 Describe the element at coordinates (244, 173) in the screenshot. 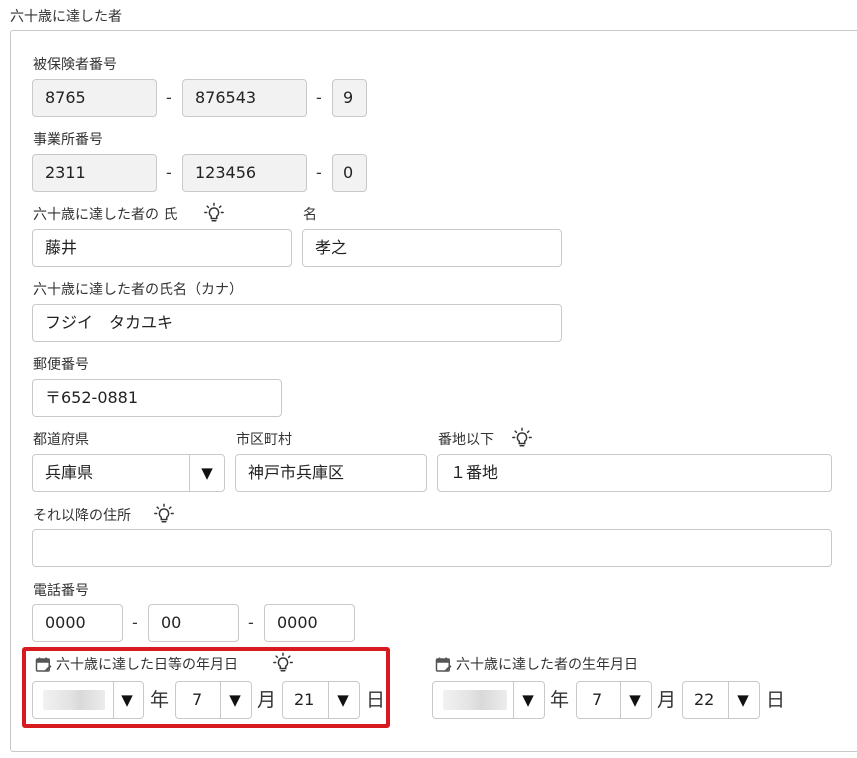

I see `office-number-part2: 123456` at that location.